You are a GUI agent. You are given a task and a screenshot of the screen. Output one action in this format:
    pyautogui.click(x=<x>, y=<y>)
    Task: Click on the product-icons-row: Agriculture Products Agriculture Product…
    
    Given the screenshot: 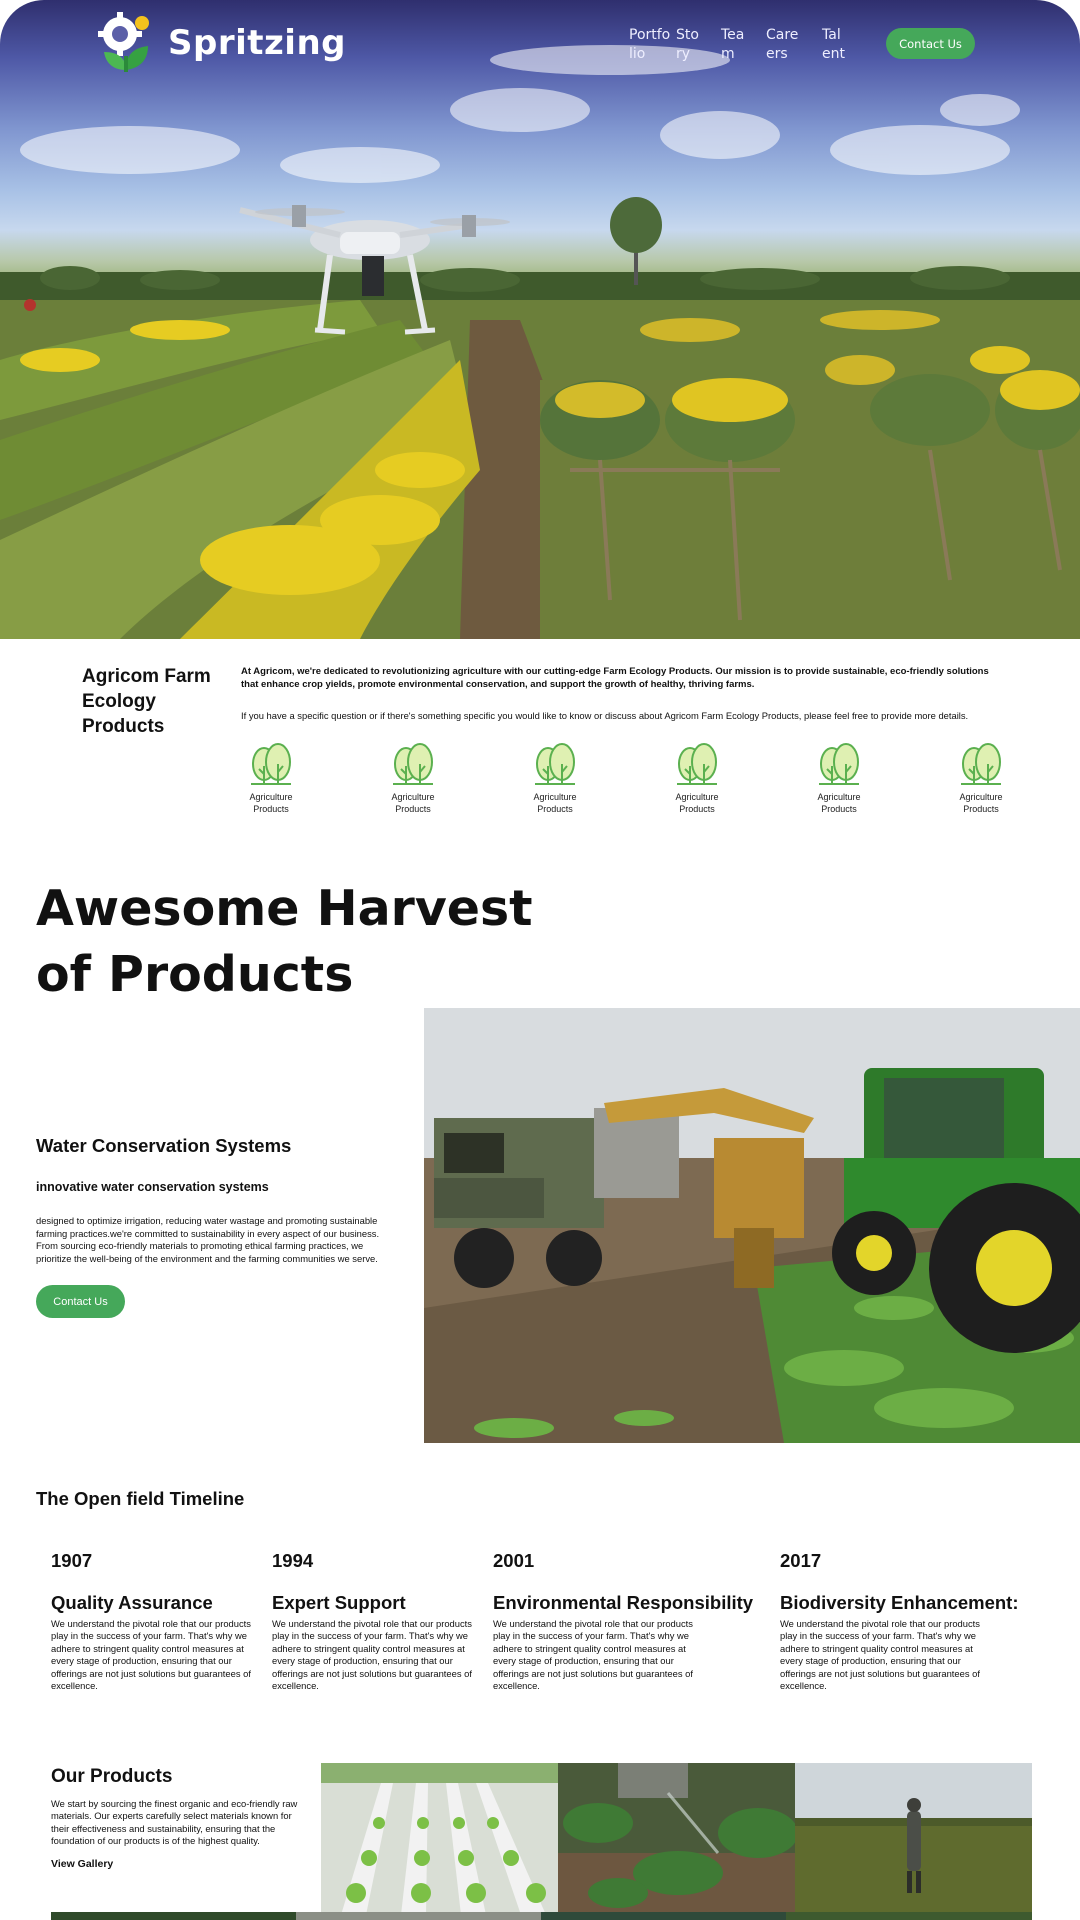 What is the action you would take?
    pyautogui.click(x=626, y=780)
    